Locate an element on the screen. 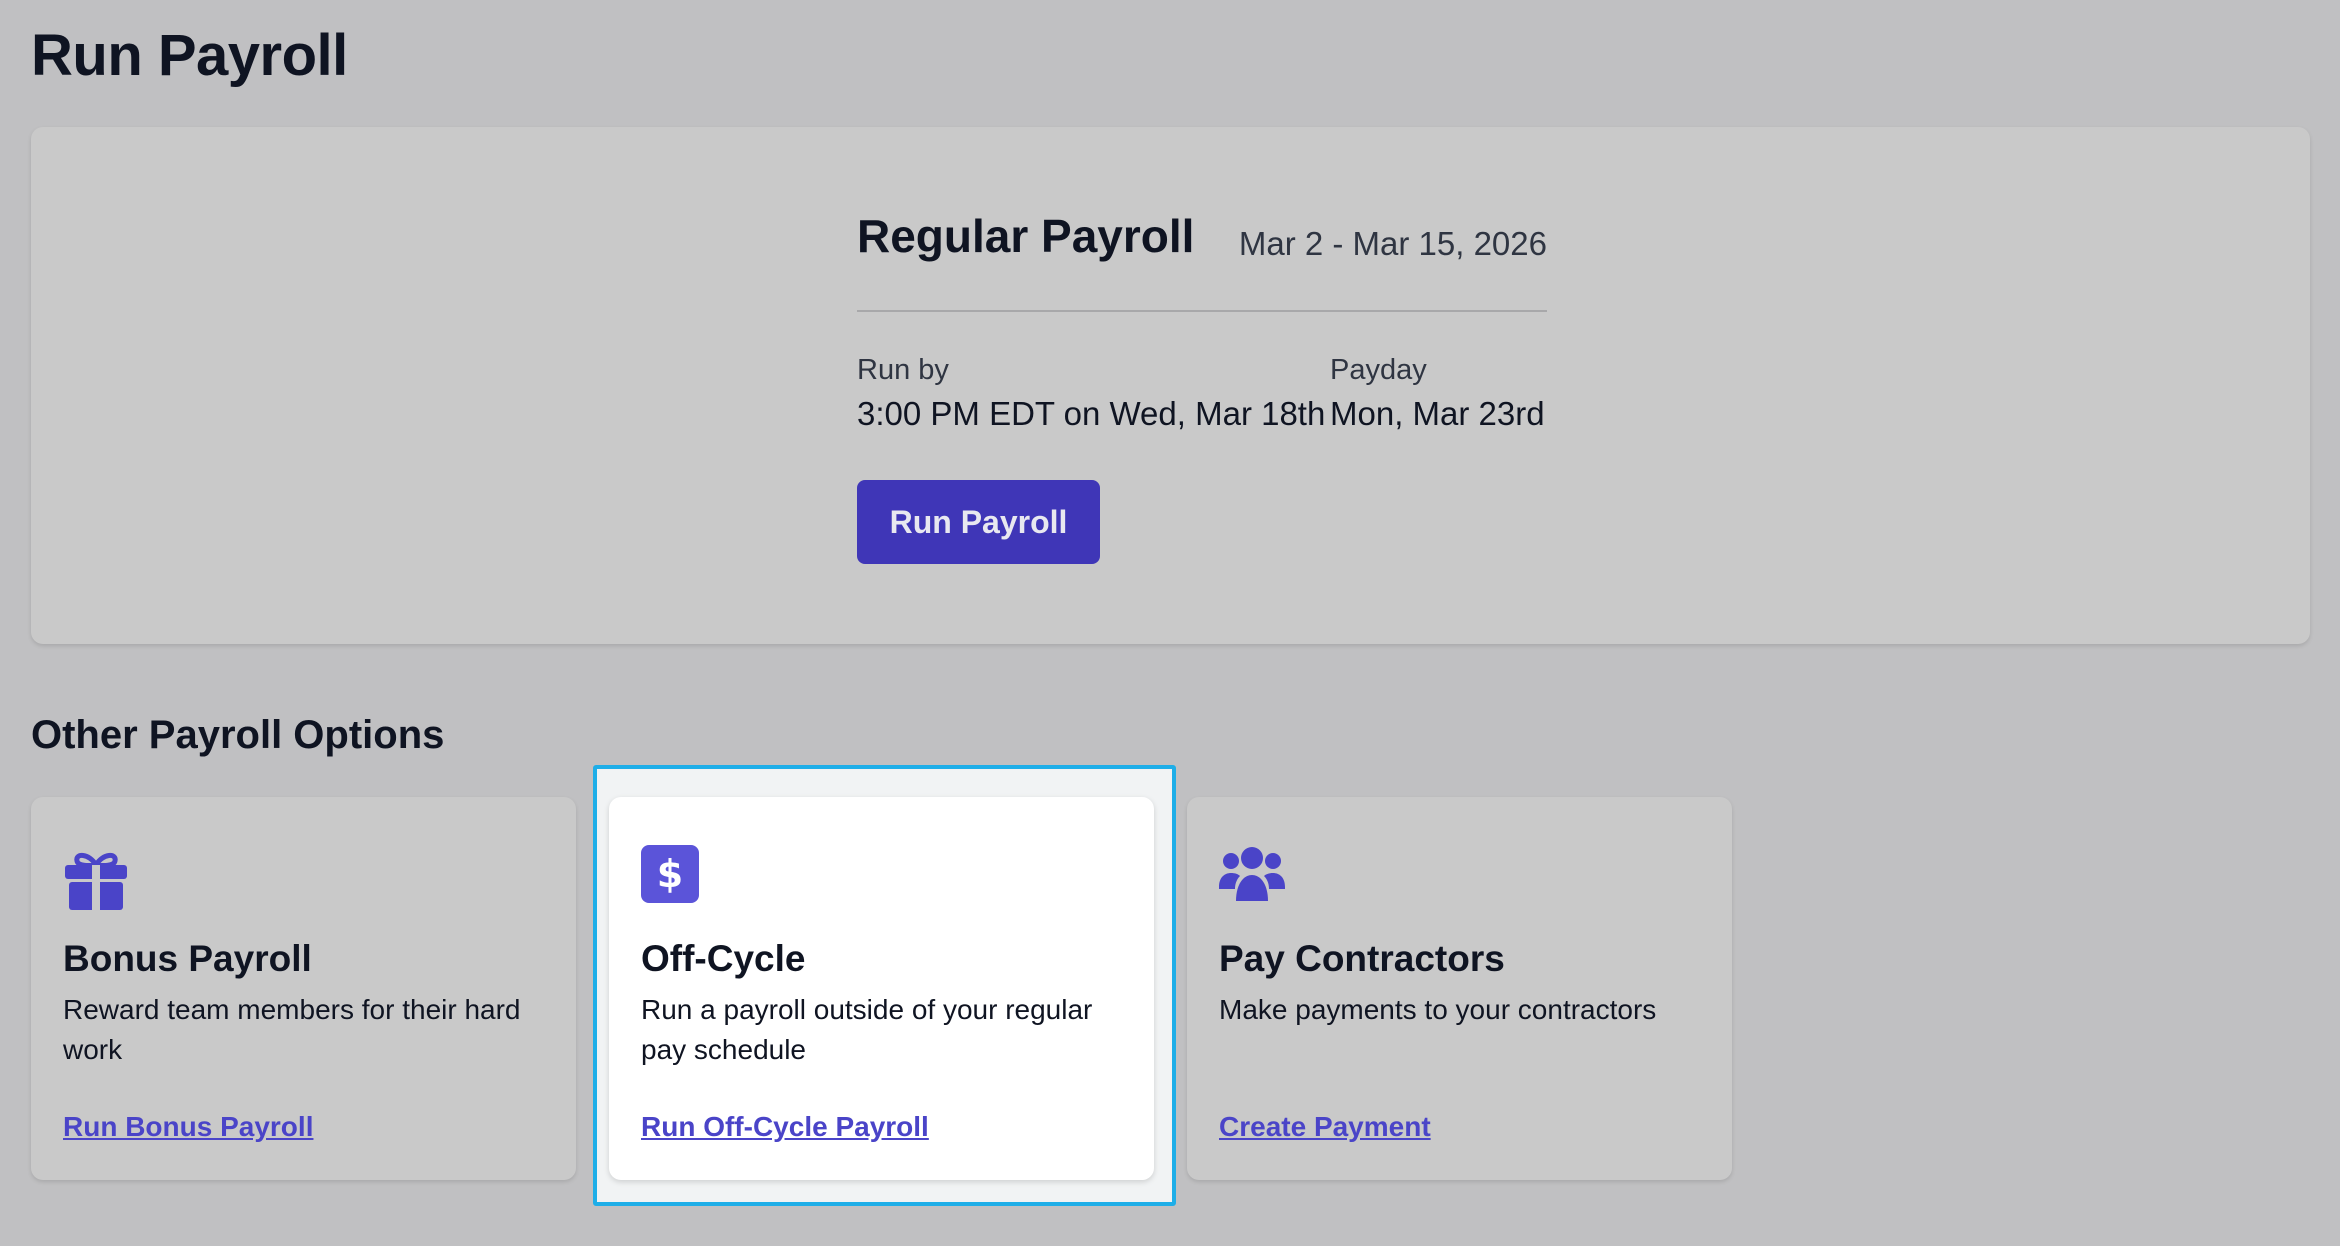 The width and height of the screenshot is (2340, 1246). run-off-cycle-payroll-link: Run Off-Cycle Payroll is located at coordinates (785, 1127).